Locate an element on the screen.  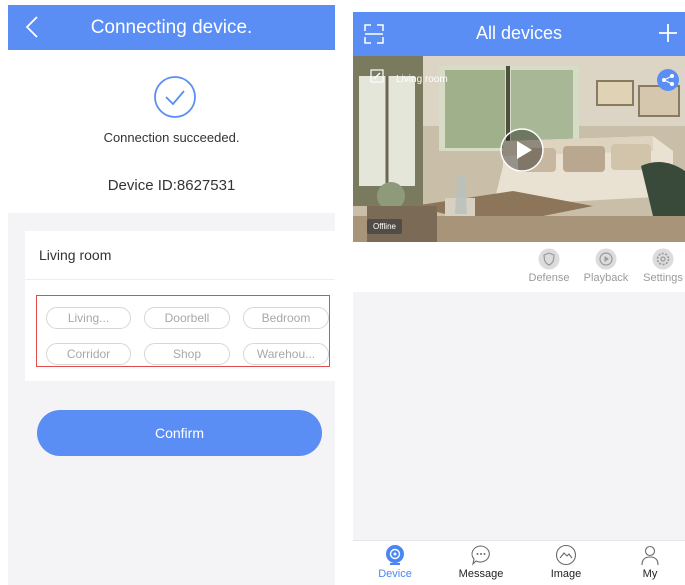
share-icon is located at coordinates (668, 80).